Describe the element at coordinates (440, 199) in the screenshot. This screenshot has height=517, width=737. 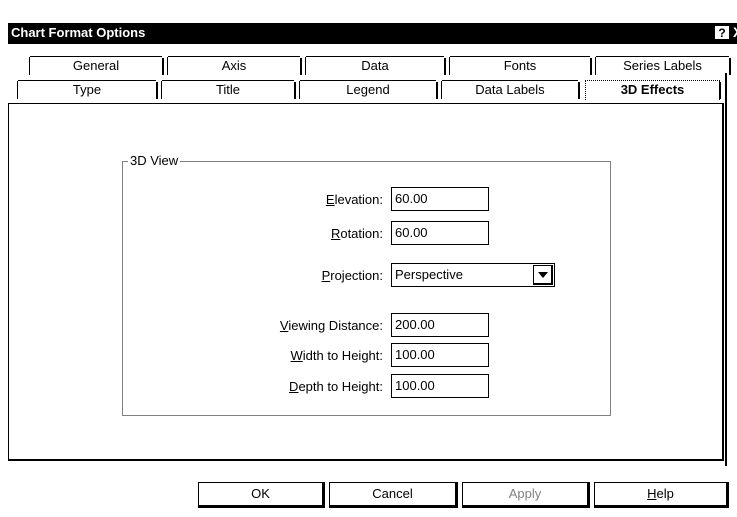
I see `elevation-input: 60.00` at that location.